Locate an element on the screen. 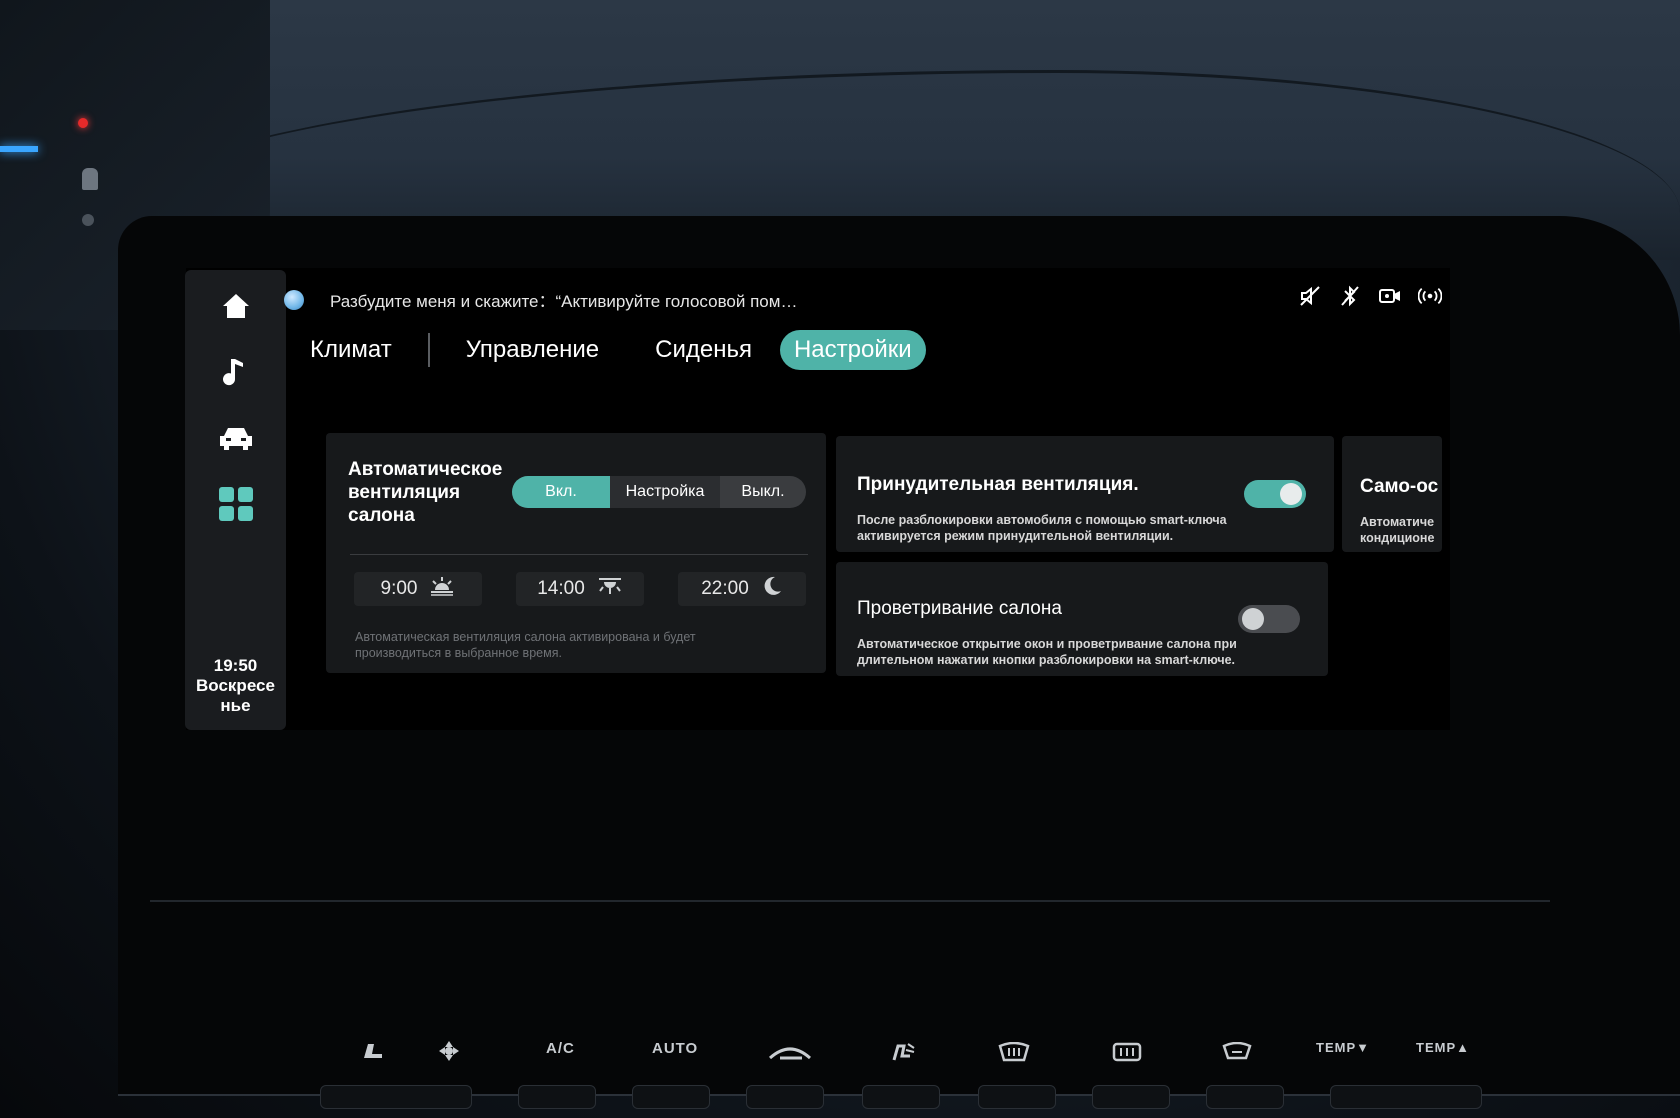 The height and width of the screenshot is (1118, 1680). schedule-time-label: 9:00 is located at coordinates (399, 588).